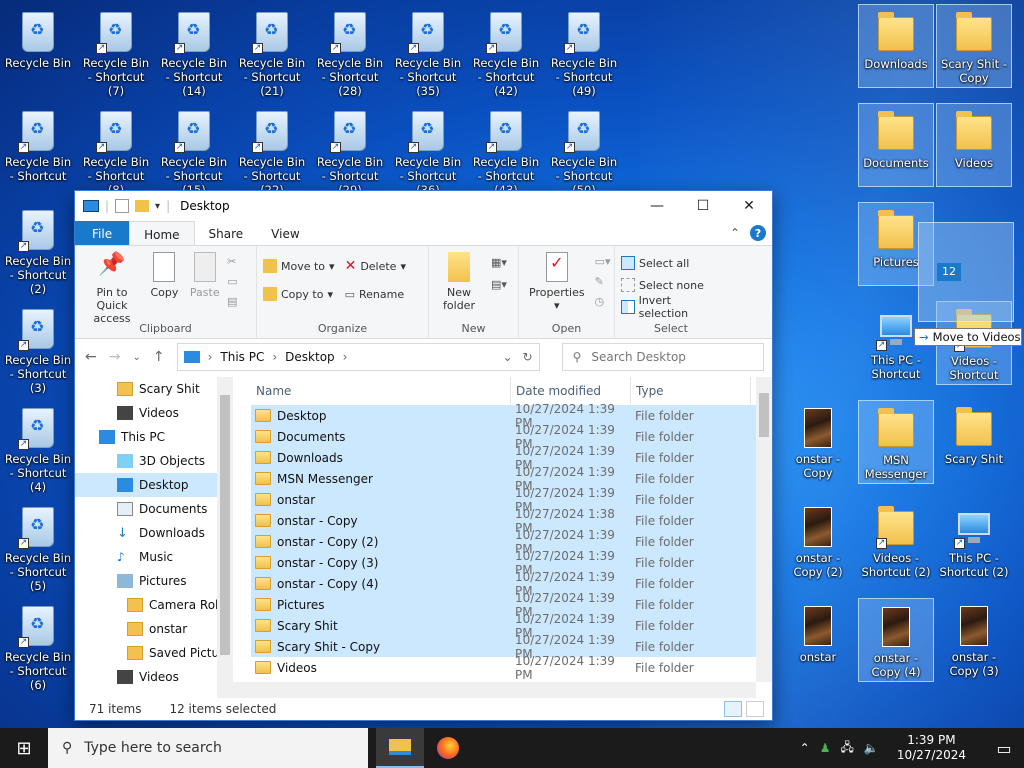 This screenshot has width=1024, height=768. Describe the element at coordinates (423, 206) in the screenshot. I see `title-bar: | ▾ | Desktop — ☐ ✕` at that location.